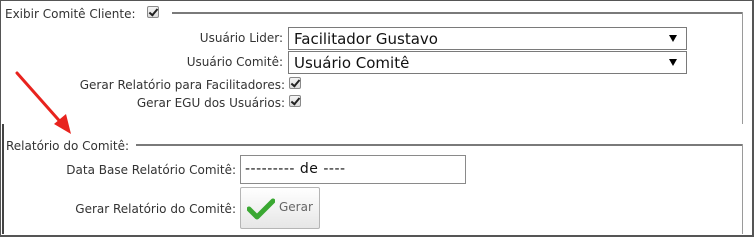  Describe the element at coordinates (457, 13) in the screenshot. I see `fieldset-top-border` at that location.